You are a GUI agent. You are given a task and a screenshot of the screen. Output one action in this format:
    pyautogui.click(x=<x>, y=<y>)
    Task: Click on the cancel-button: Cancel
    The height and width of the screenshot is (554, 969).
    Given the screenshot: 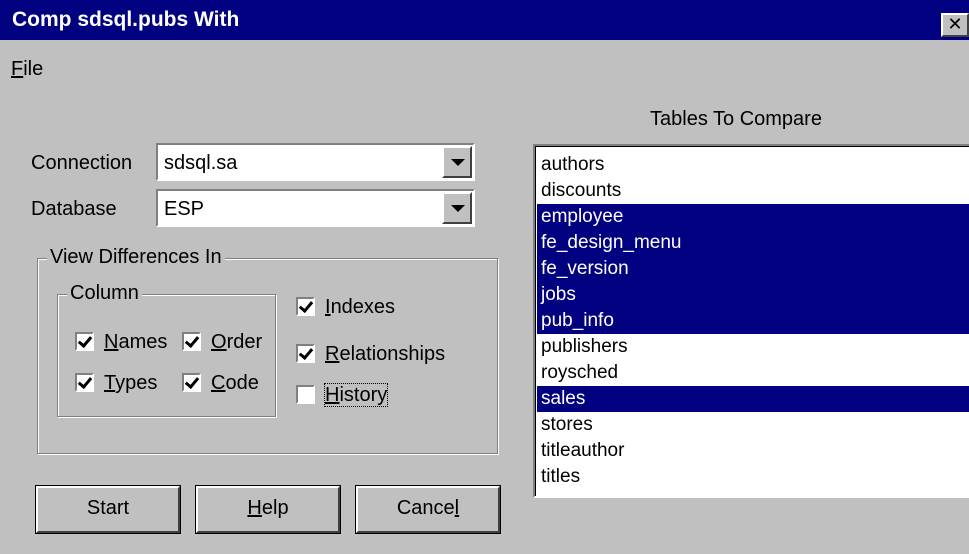 What is the action you would take?
    pyautogui.click(x=428, y=509)
    